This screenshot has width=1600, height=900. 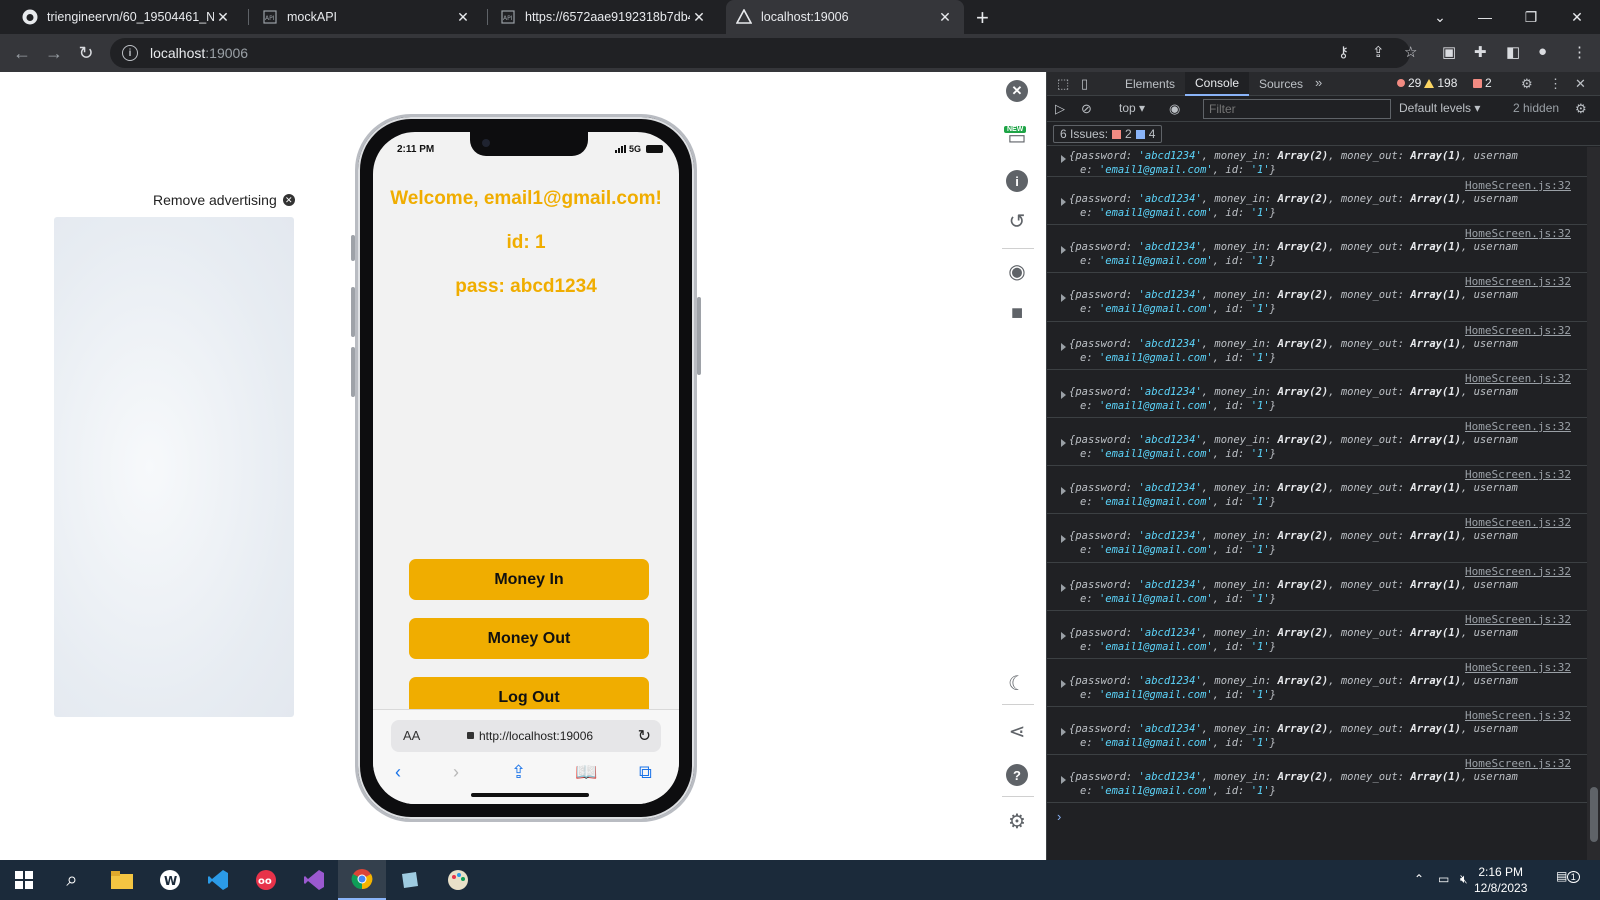 What do you see at coordinates (1017, 731) in the screenshot?
I see `share-nodes-icon: ⋖` at bounding box center [1017, 731].